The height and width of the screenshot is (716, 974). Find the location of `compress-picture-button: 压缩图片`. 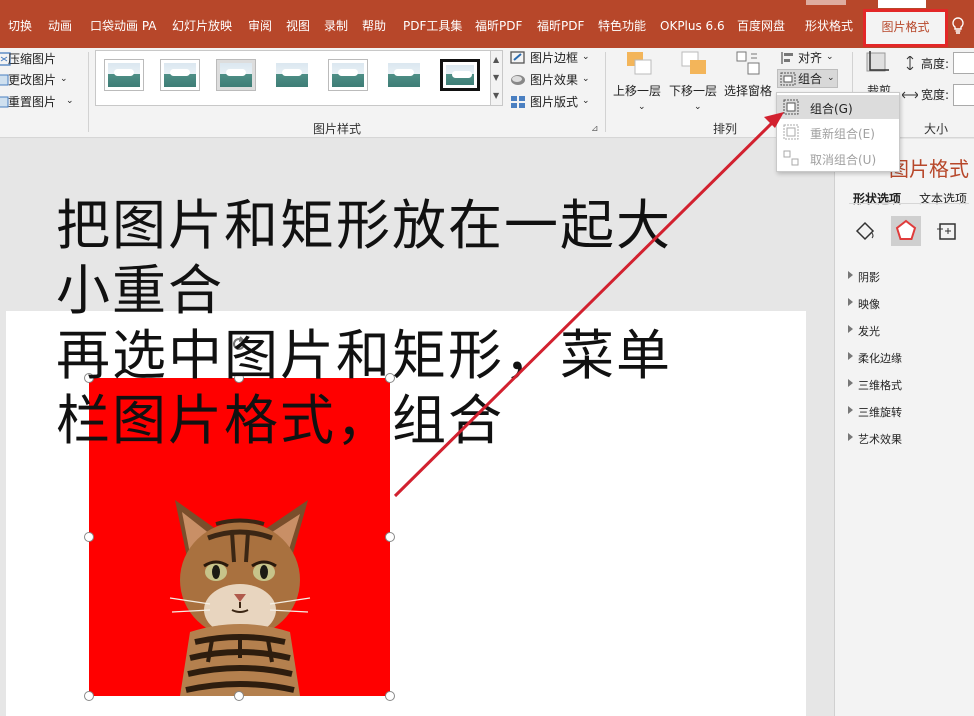

compress-picture-button: 压缩图片 is located at coordinates (32, 59).